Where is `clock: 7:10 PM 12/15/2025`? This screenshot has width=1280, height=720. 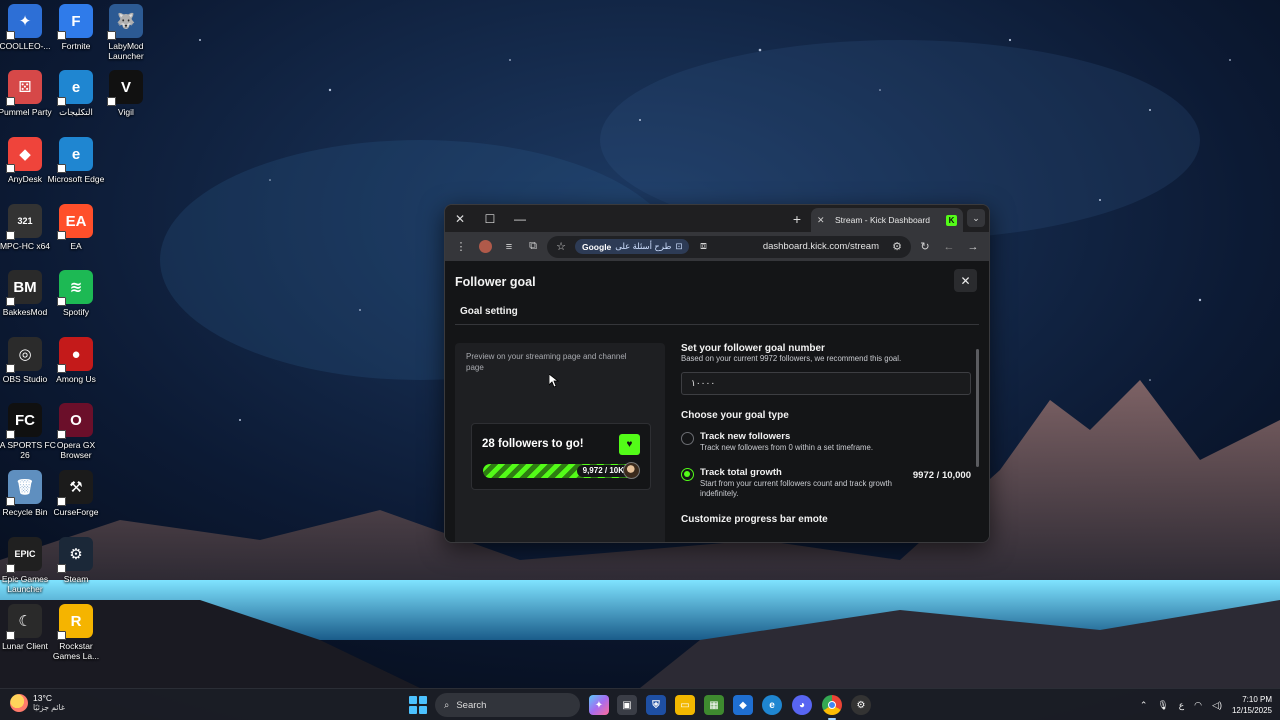 clock: 7:10 PM 12/15/2025 is located at coordinates (1252, 705).